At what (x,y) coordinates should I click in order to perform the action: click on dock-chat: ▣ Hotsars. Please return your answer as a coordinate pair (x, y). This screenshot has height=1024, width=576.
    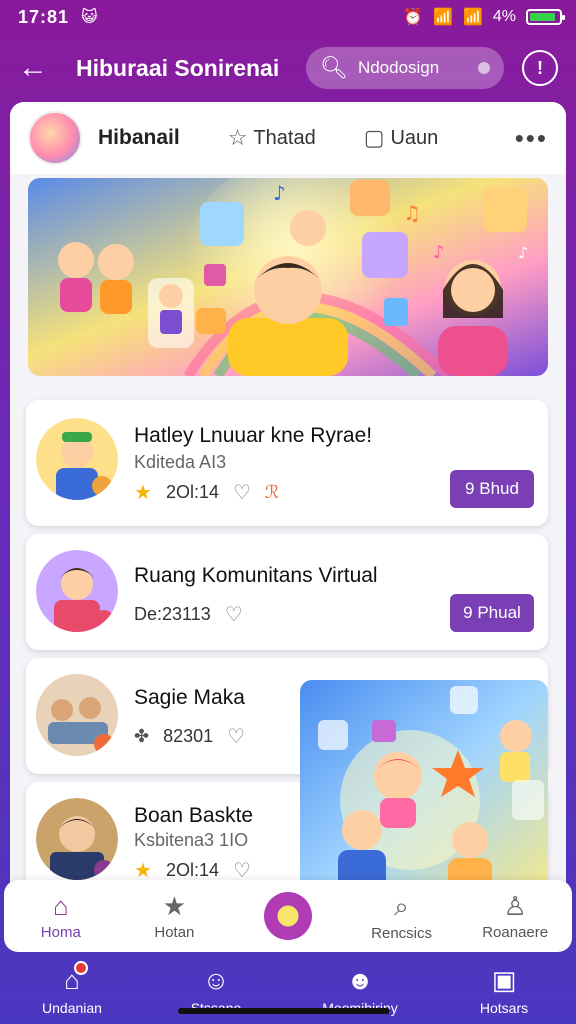
    Looking at the image, I should click on (504, 990).